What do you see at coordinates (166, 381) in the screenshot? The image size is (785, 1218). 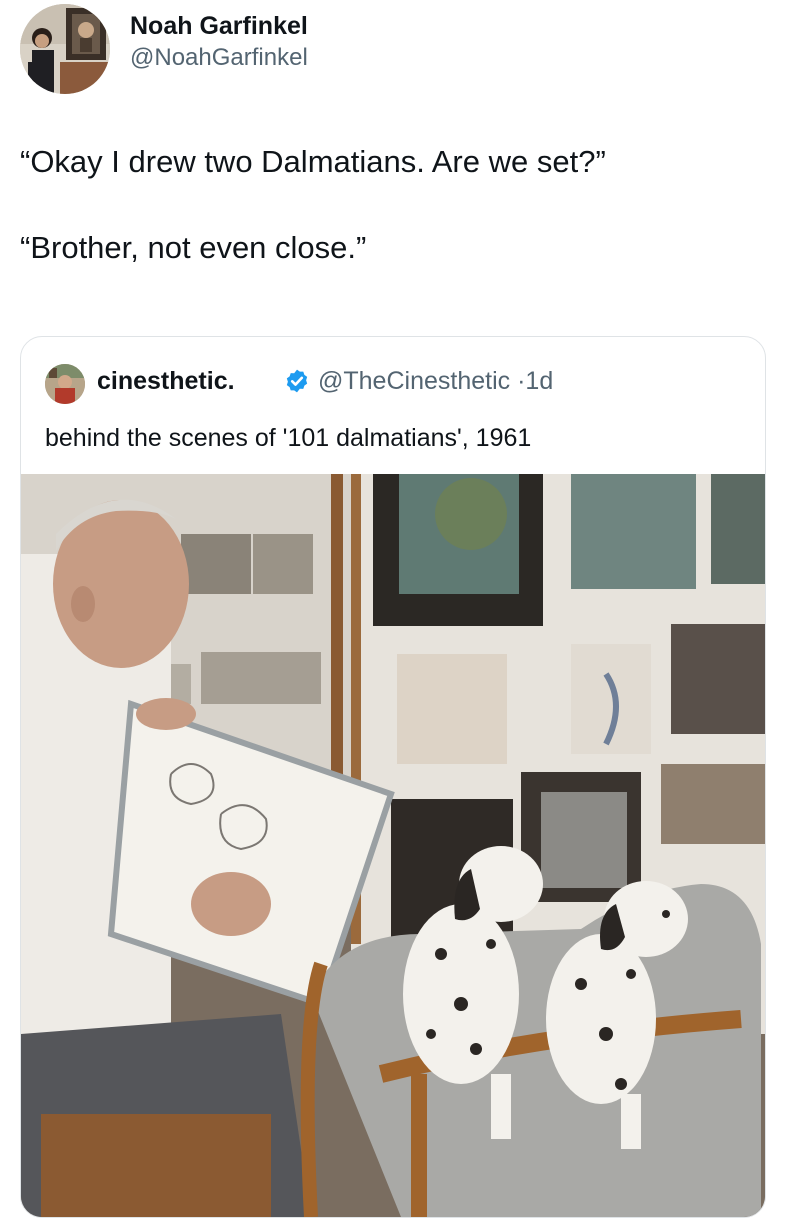 I see `quoted-author-display-name: cinesthetic.` at bounding box center [166, 381].